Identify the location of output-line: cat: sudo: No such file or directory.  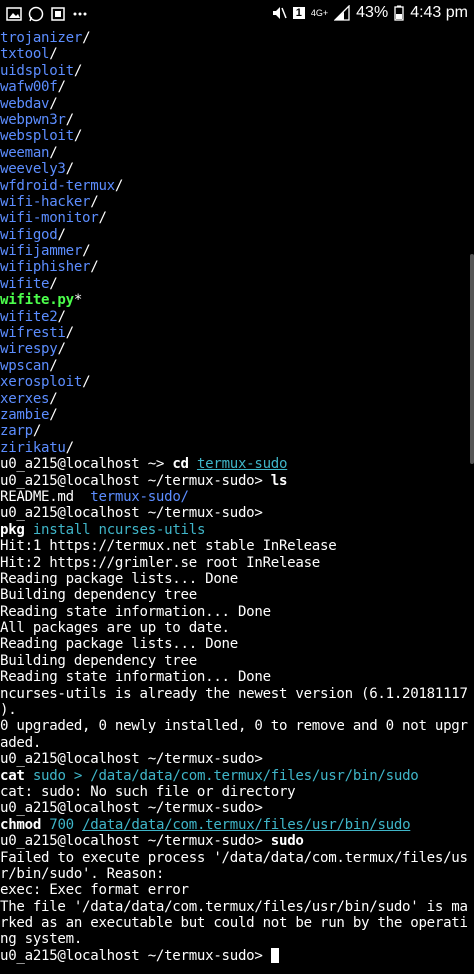
(148, 791).